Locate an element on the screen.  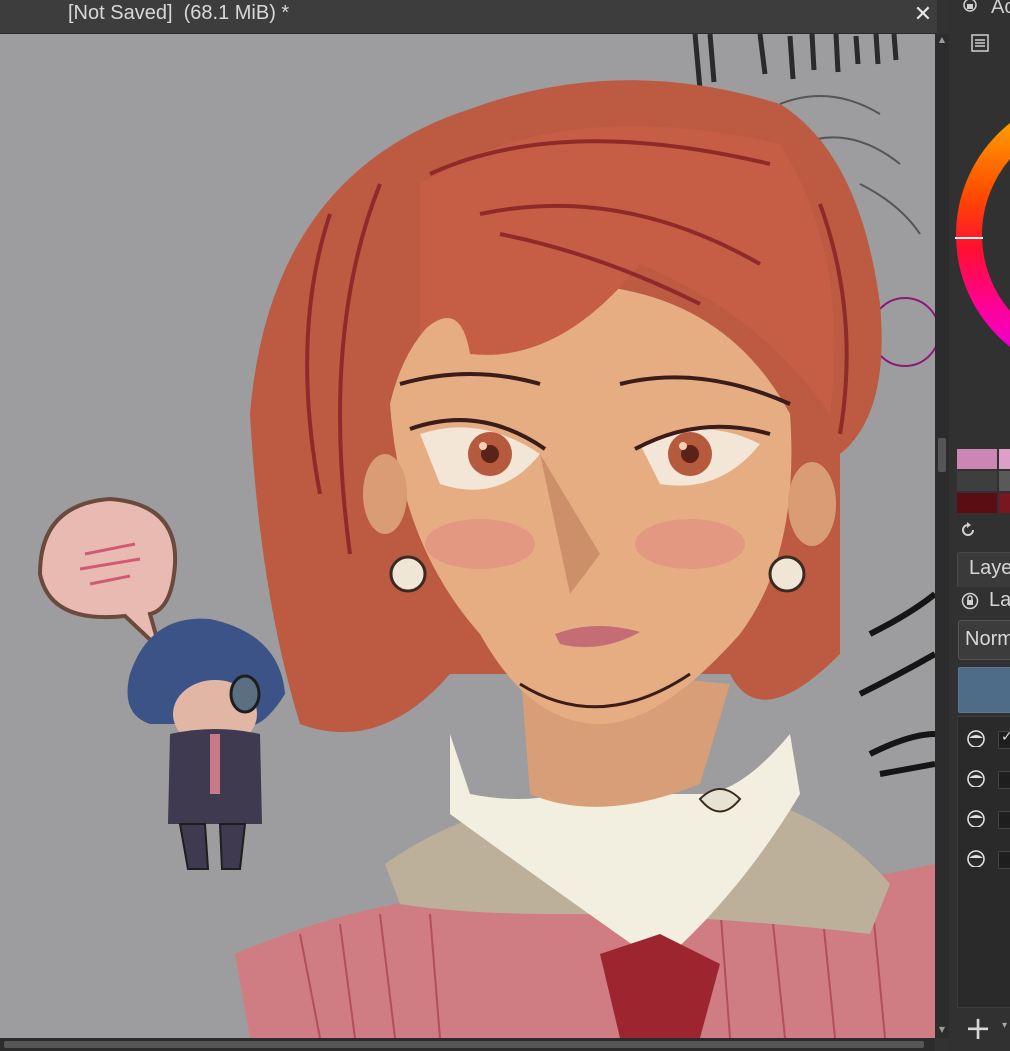
opacity-slider is located at coordinates (984, 690).